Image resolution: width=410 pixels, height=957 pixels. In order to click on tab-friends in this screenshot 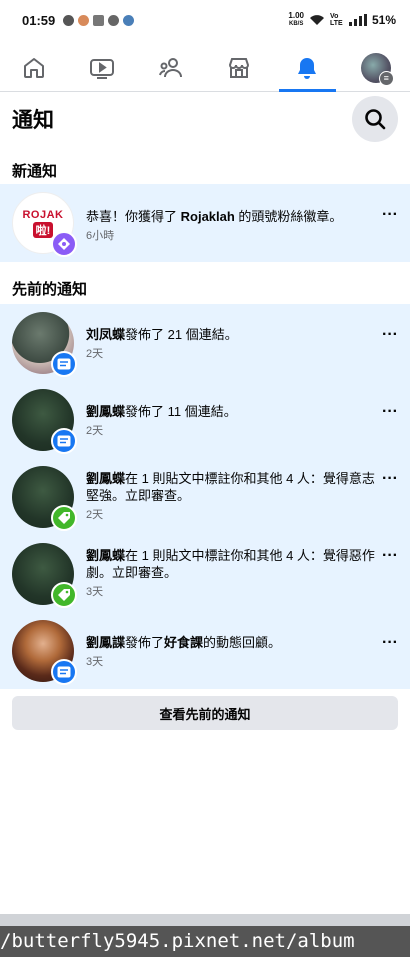, I will do `click(171, 67)`.